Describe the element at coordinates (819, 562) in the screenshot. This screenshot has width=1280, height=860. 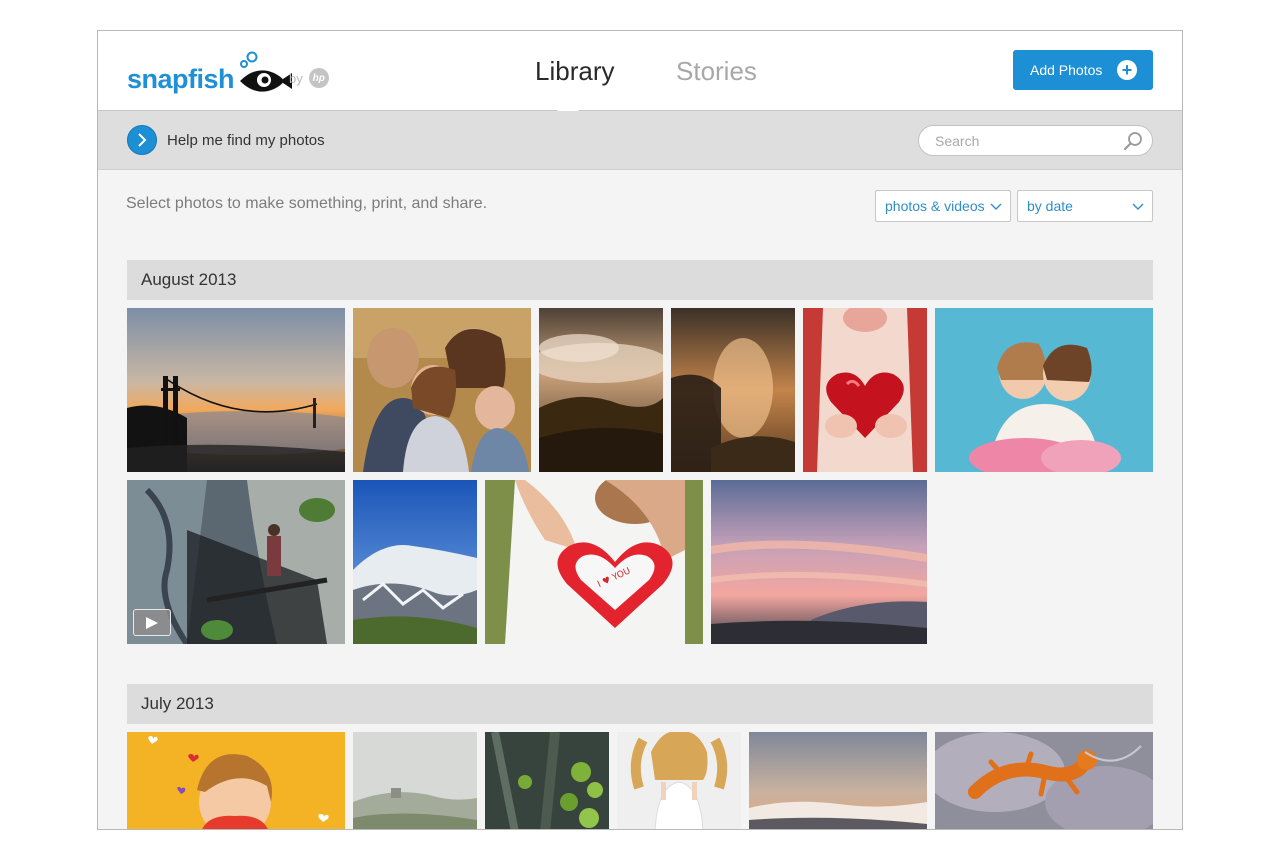
I see `photo-pink-sunset-city` at that location.